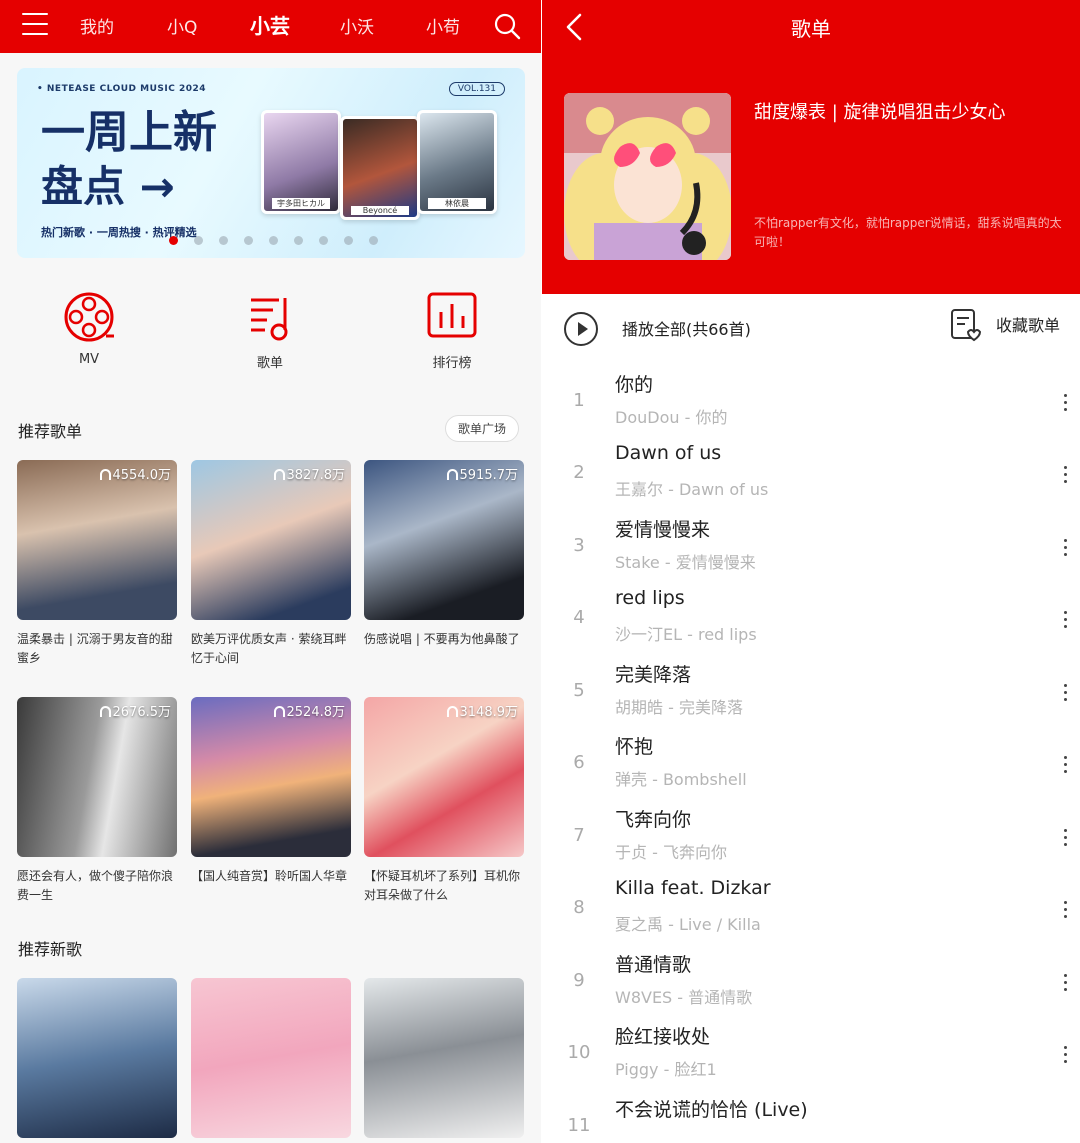  I want to click on playlist-description: 不怕rapper有文化，就怕rapper说情话，甜系说唱真的太可啦！, so click(912, 233).